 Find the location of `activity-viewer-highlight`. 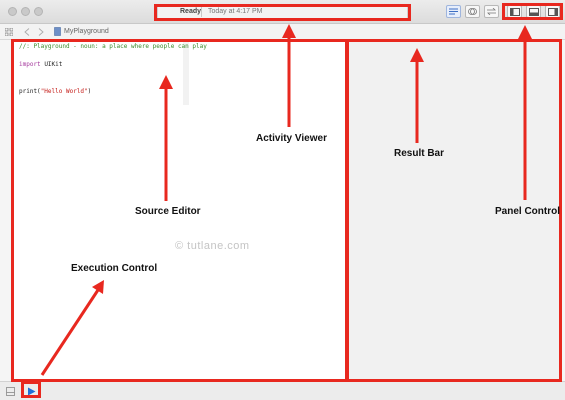

activity-viewer-highlight is located at coordinates (282, 12).